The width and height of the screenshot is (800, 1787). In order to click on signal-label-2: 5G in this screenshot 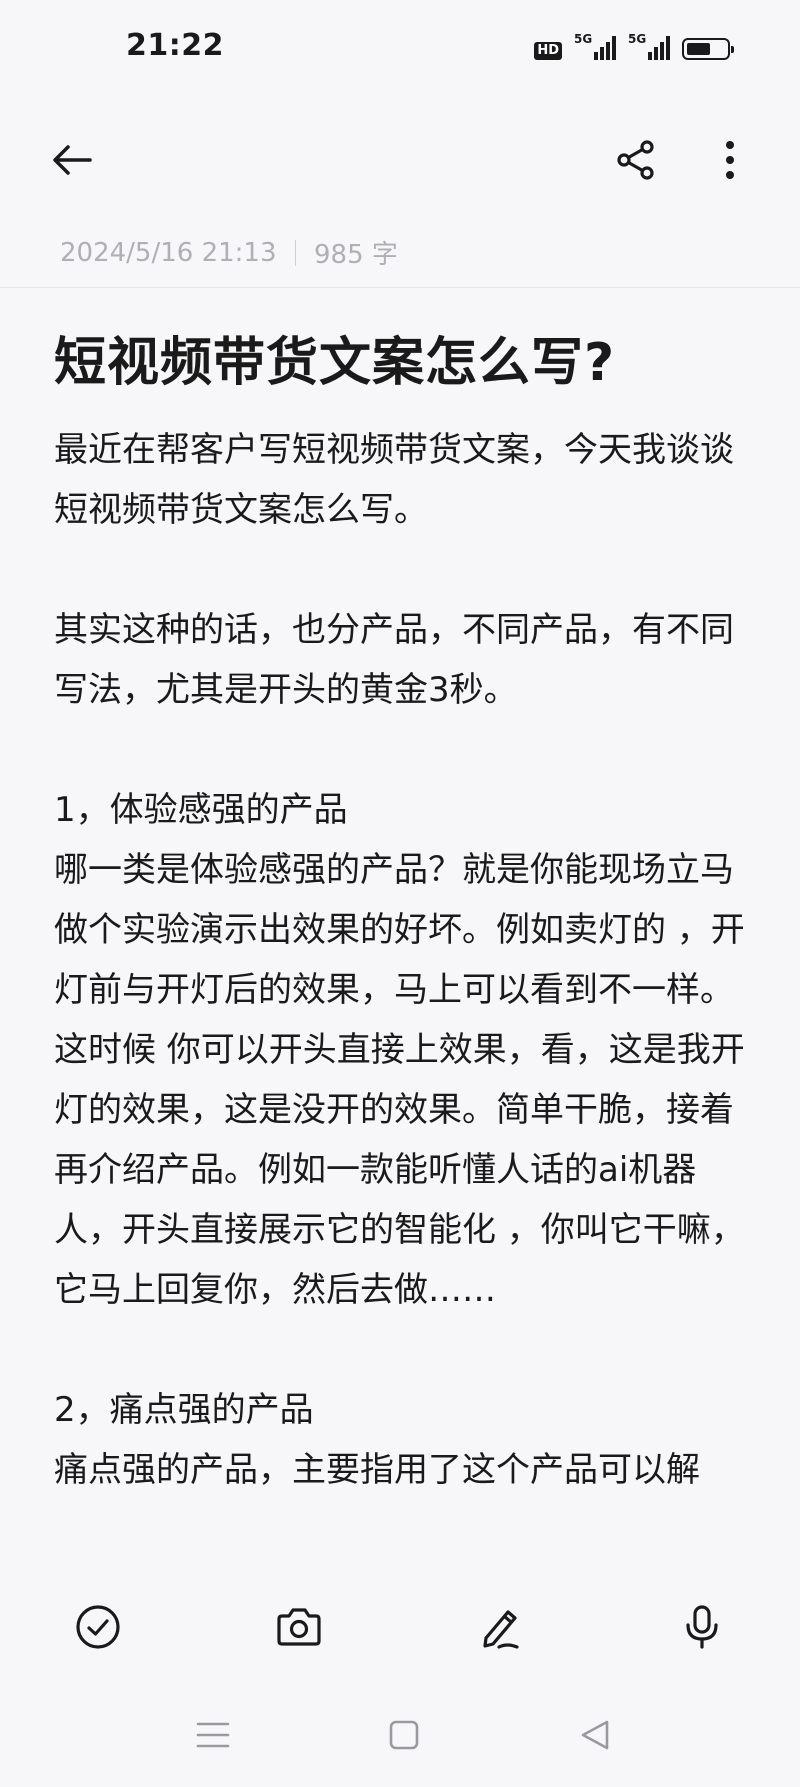, I will do `click(637, 39)`.